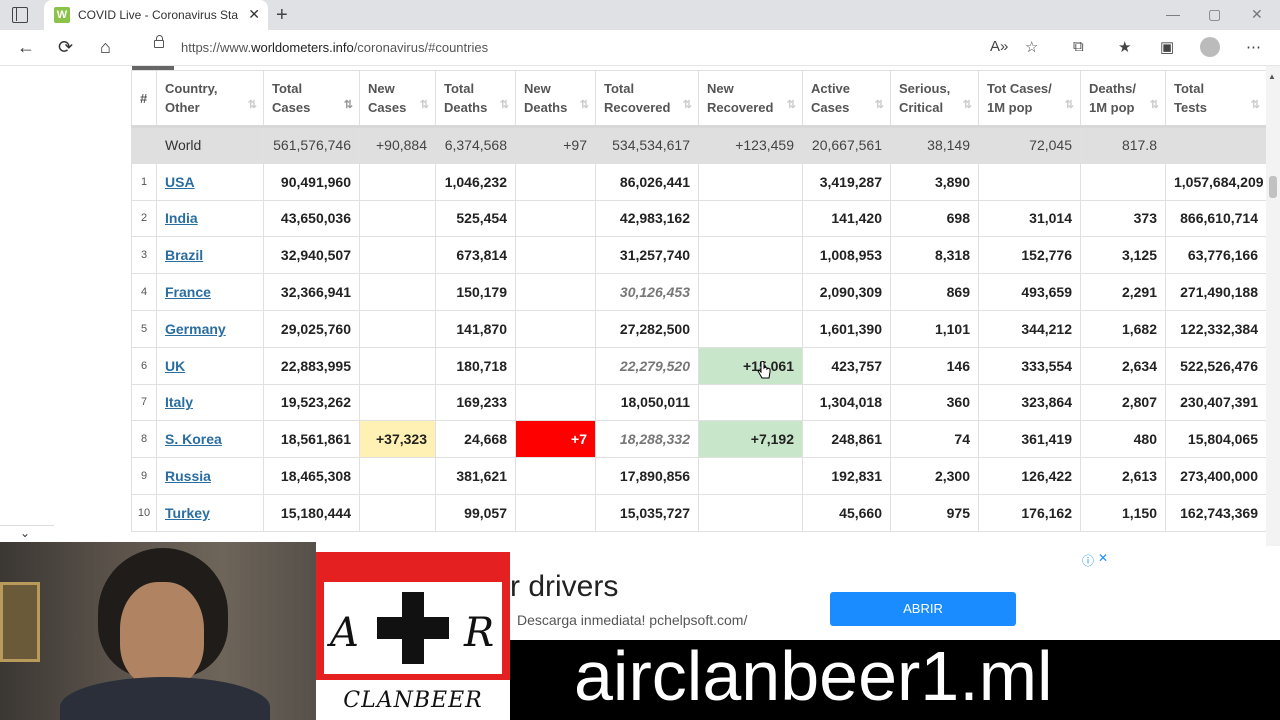 The width and height of the screenshot is (1280, 720). I want to click on ad-open-button: ABRIR, so click(923, 609).